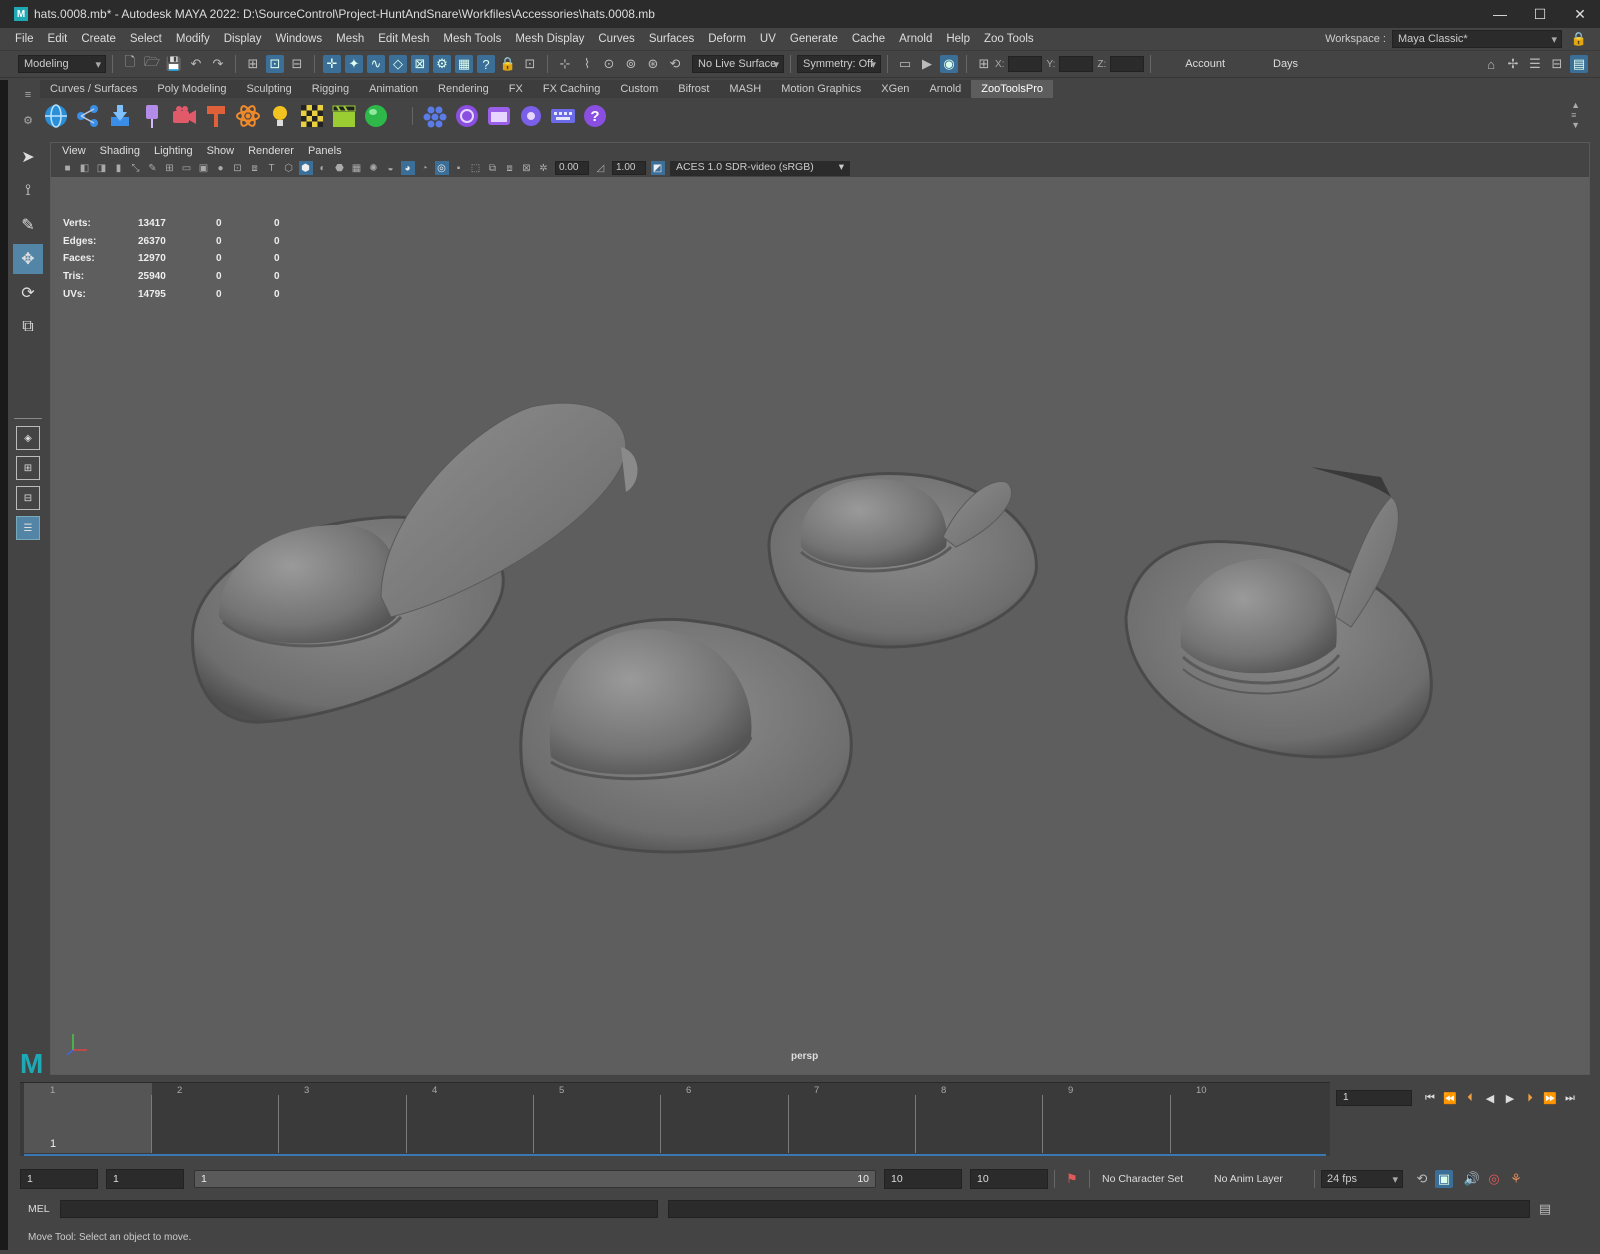 The width and height of the screenshot is (1600, 1254). What do you see at coordinates (204, 168) in the screenshot?
I see `resolution-gate-icon: ▣` at bounding box center [204, 168].